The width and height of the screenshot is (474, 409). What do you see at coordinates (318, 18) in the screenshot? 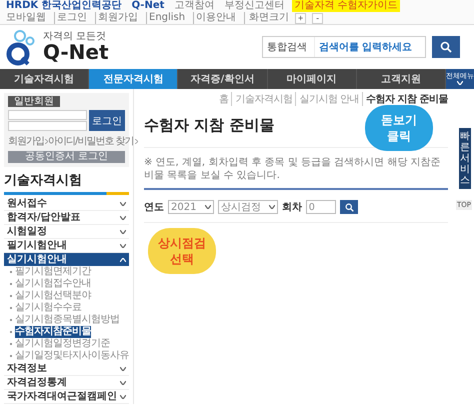
I see `zoom-button: -` at bounding box center [318, 18].